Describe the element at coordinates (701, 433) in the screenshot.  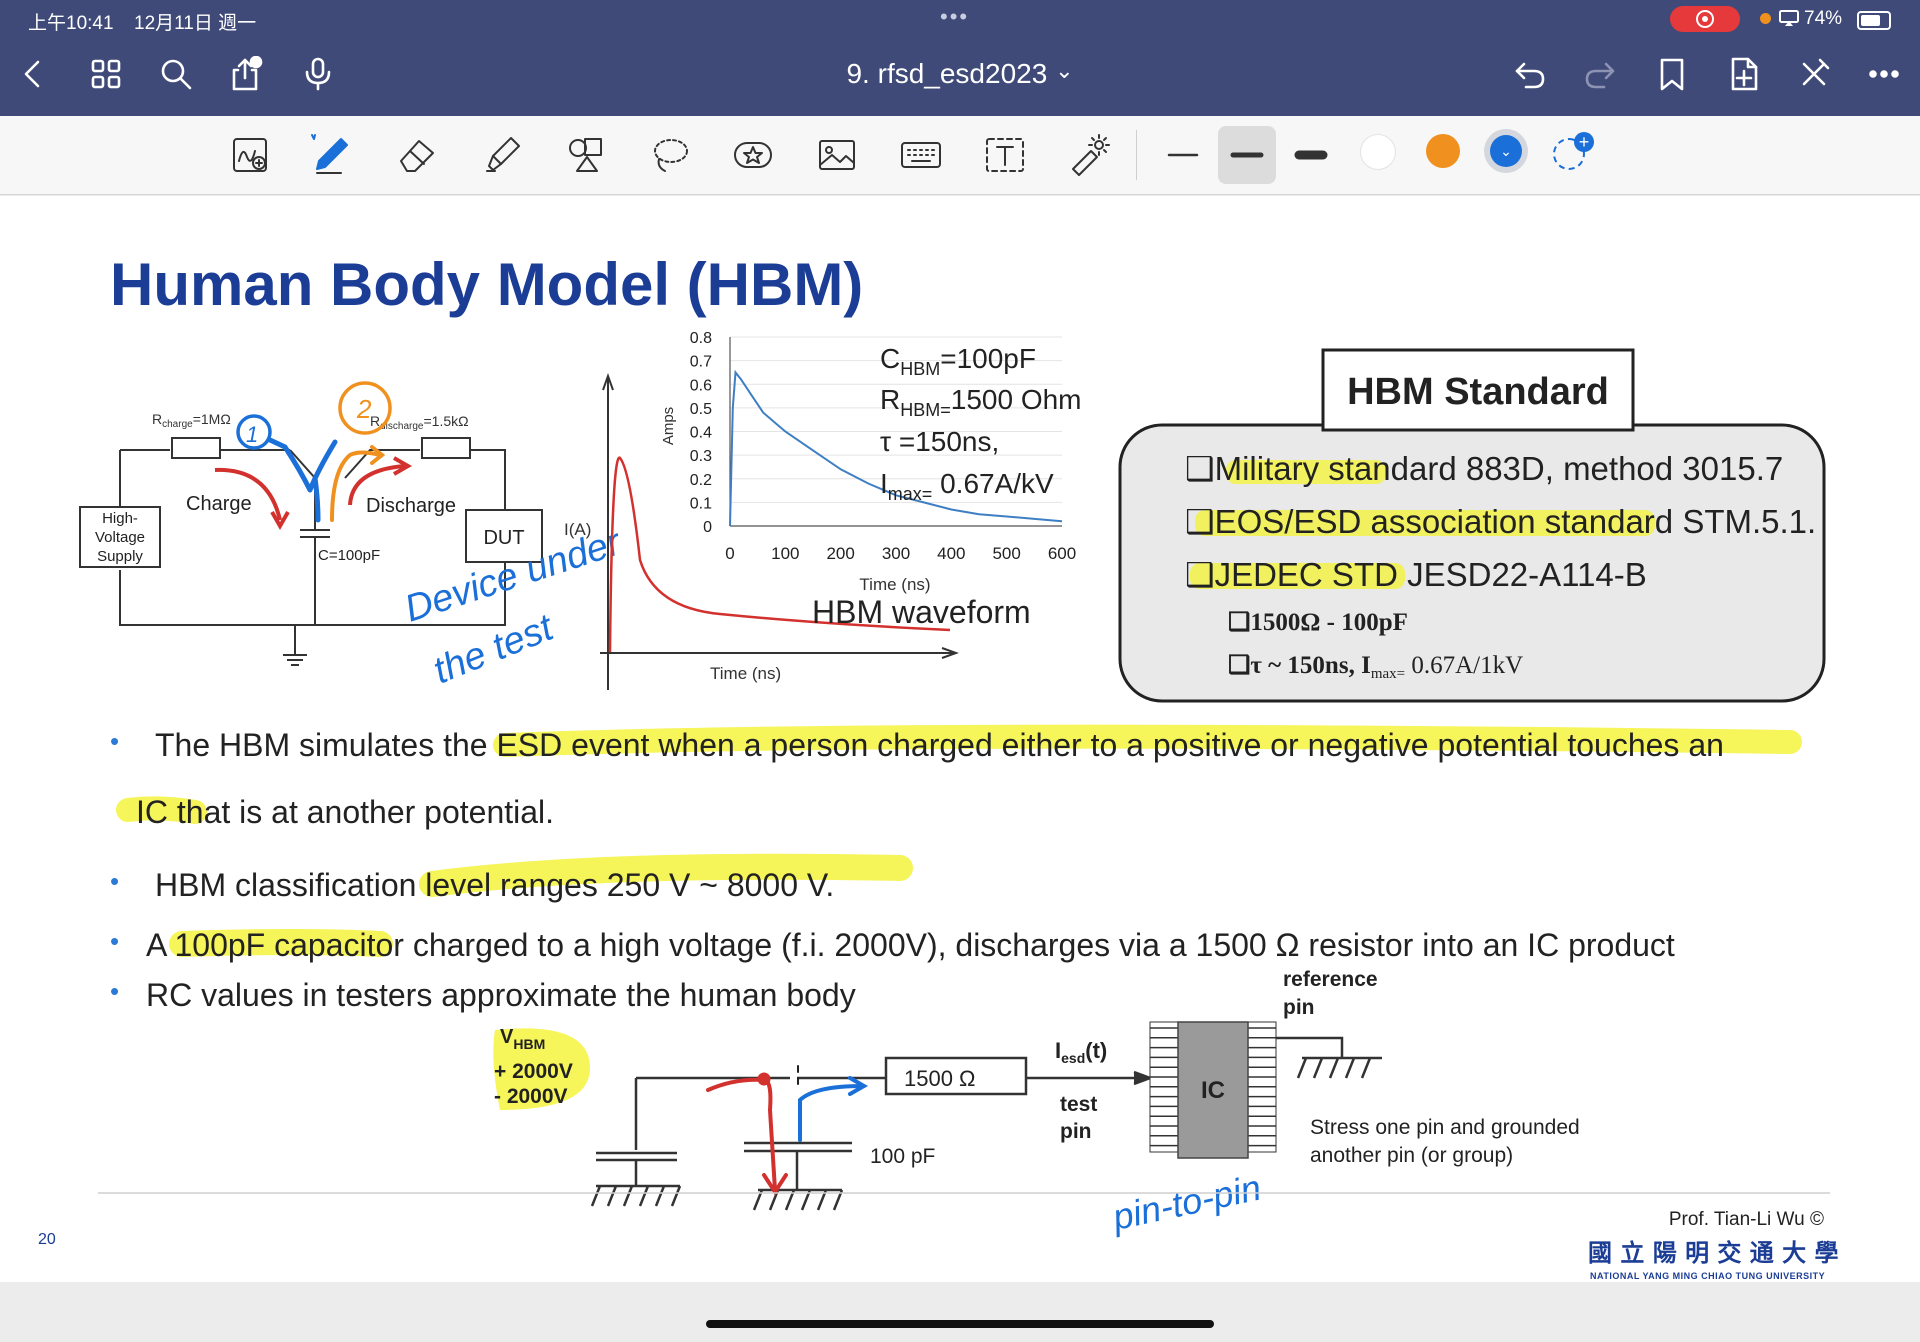
I see `chart-y-tick-label: 0.4` at that location.